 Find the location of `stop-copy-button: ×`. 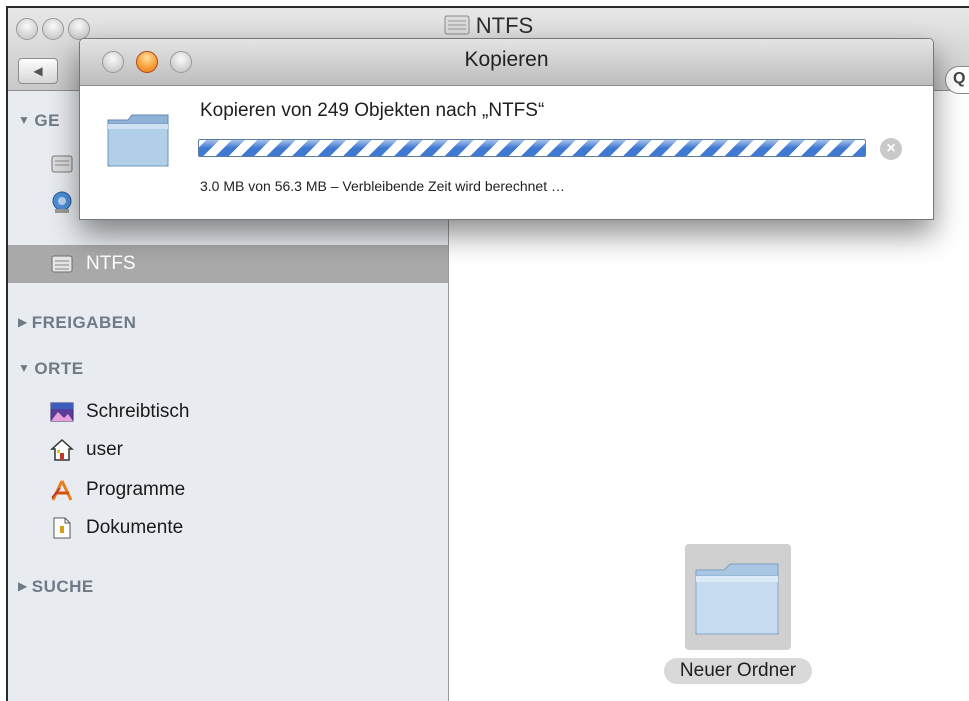

stop-copy-button: × is located at coordinates (891, 149).